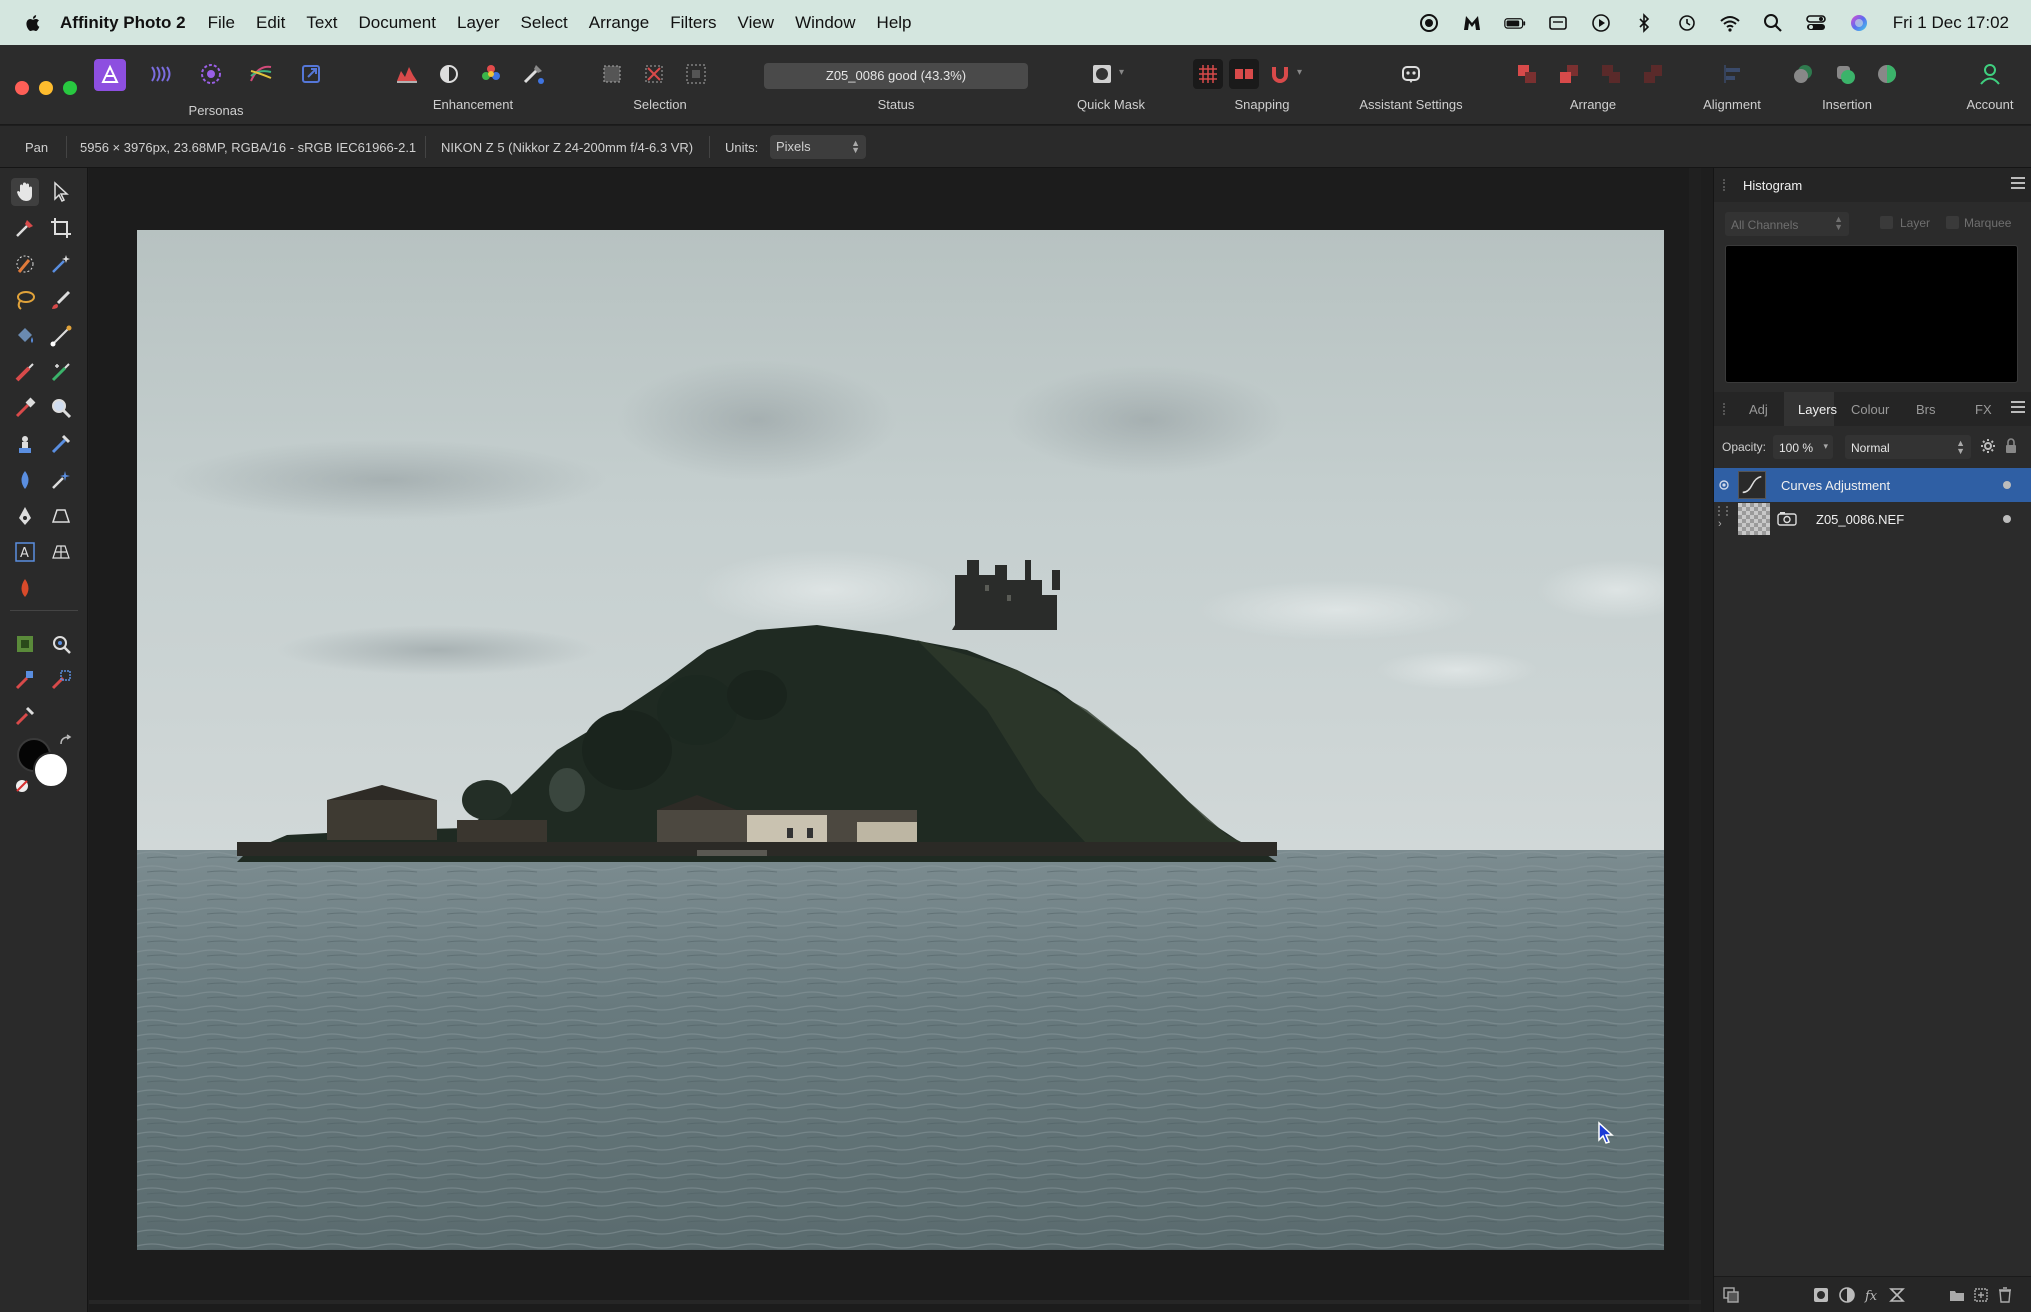 Image resolution: width=2031 pixels, height=1312 pixels. Describe the element at coordinates (1723, 511) in the screenshot. I see `layer-drag-handle` at that location.